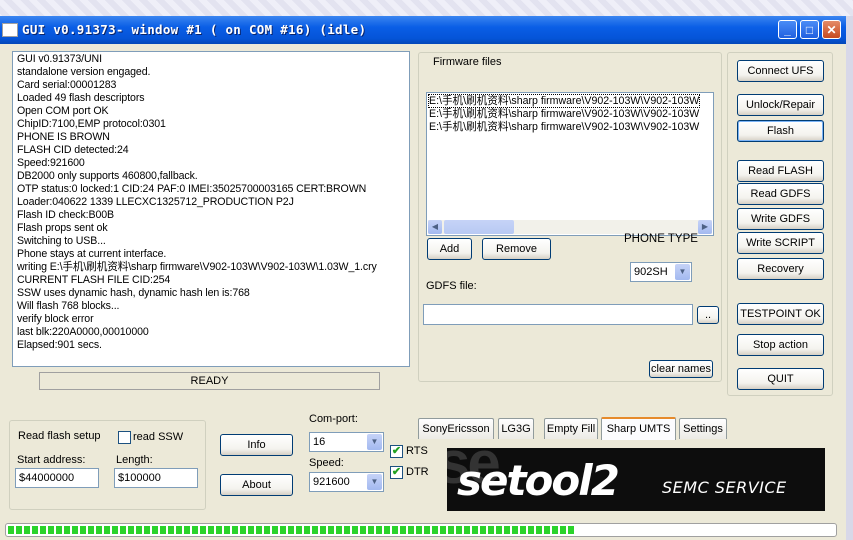 The width and height of the screenshot is (853, 540). I want to click on info-button: Info, so click(256, 445).